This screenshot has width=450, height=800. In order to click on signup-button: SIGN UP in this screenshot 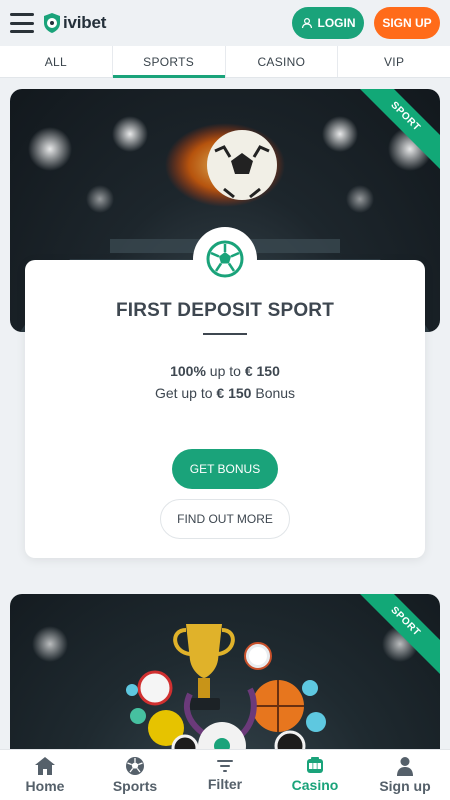, I will do `click(407, 23)`.